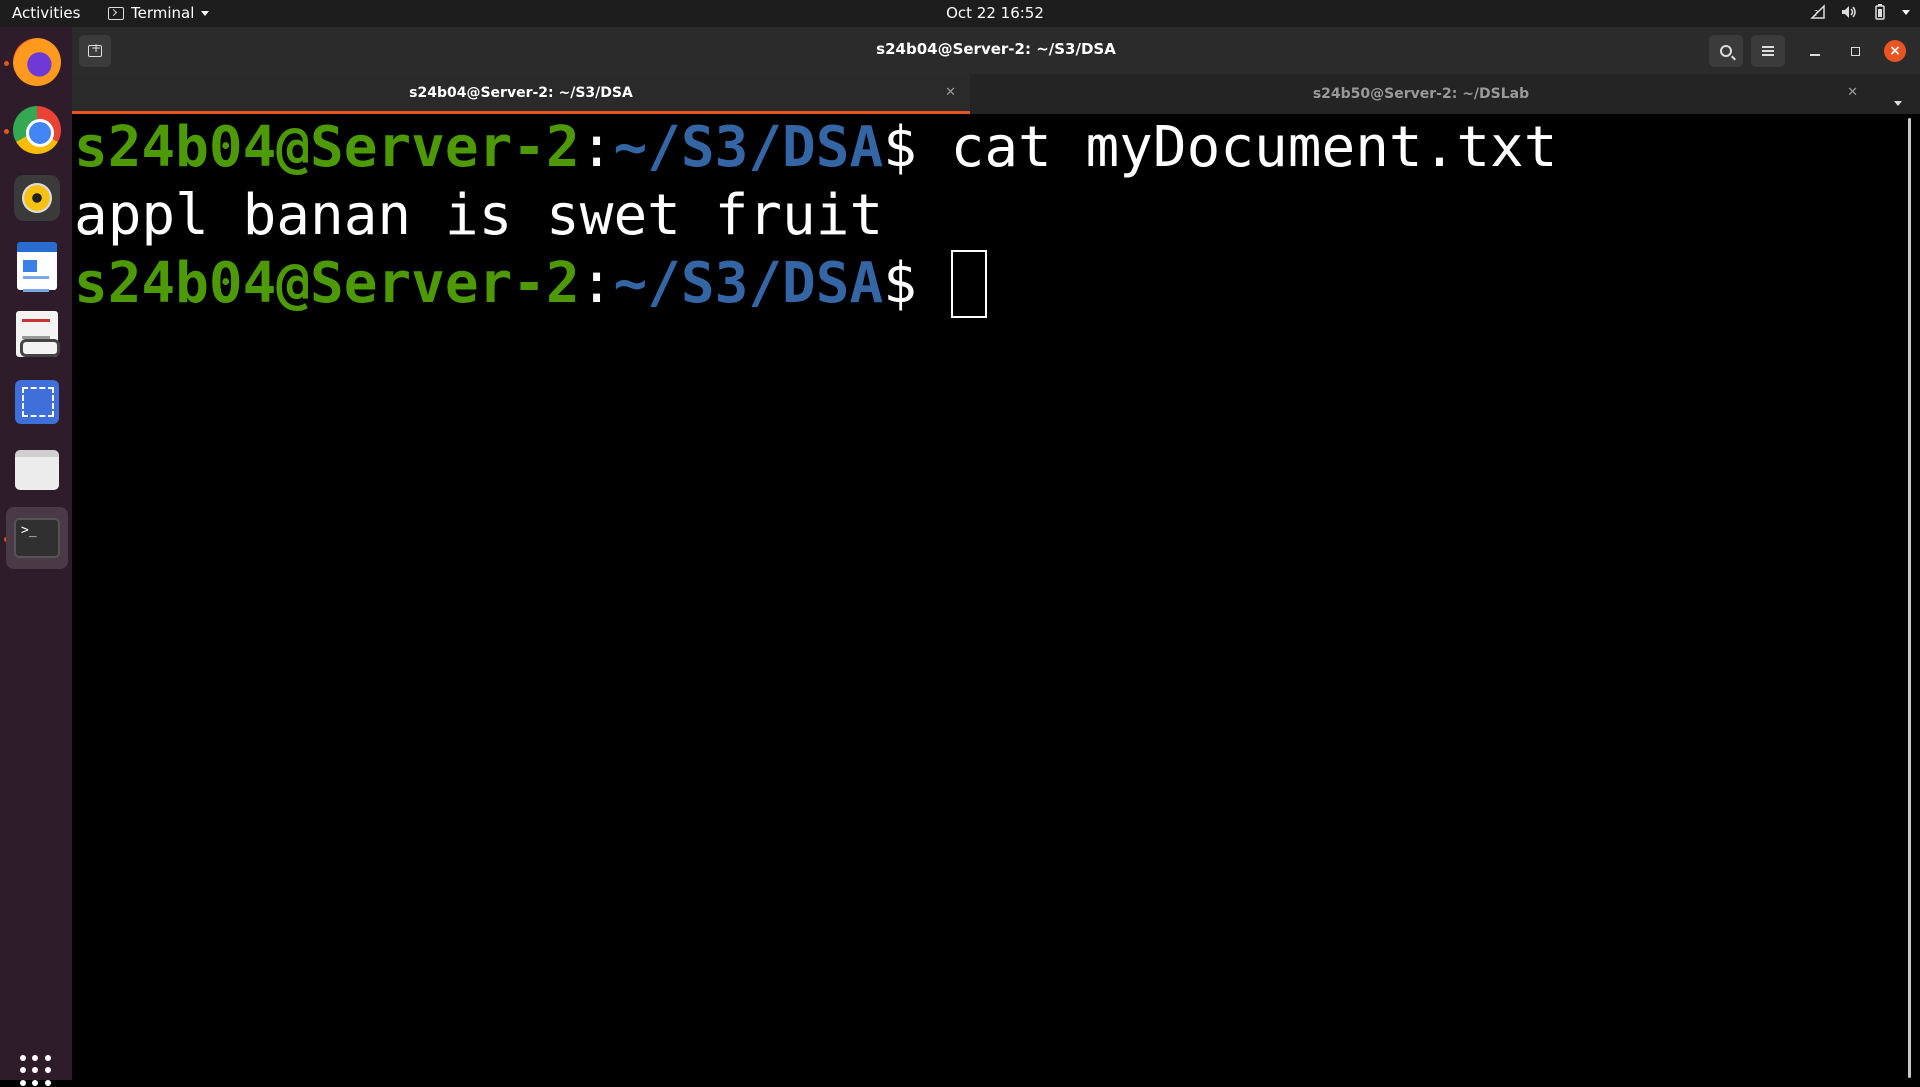 This screenshot has width=1920, height=1087. I want to click on dock-files, so click(37, 470).